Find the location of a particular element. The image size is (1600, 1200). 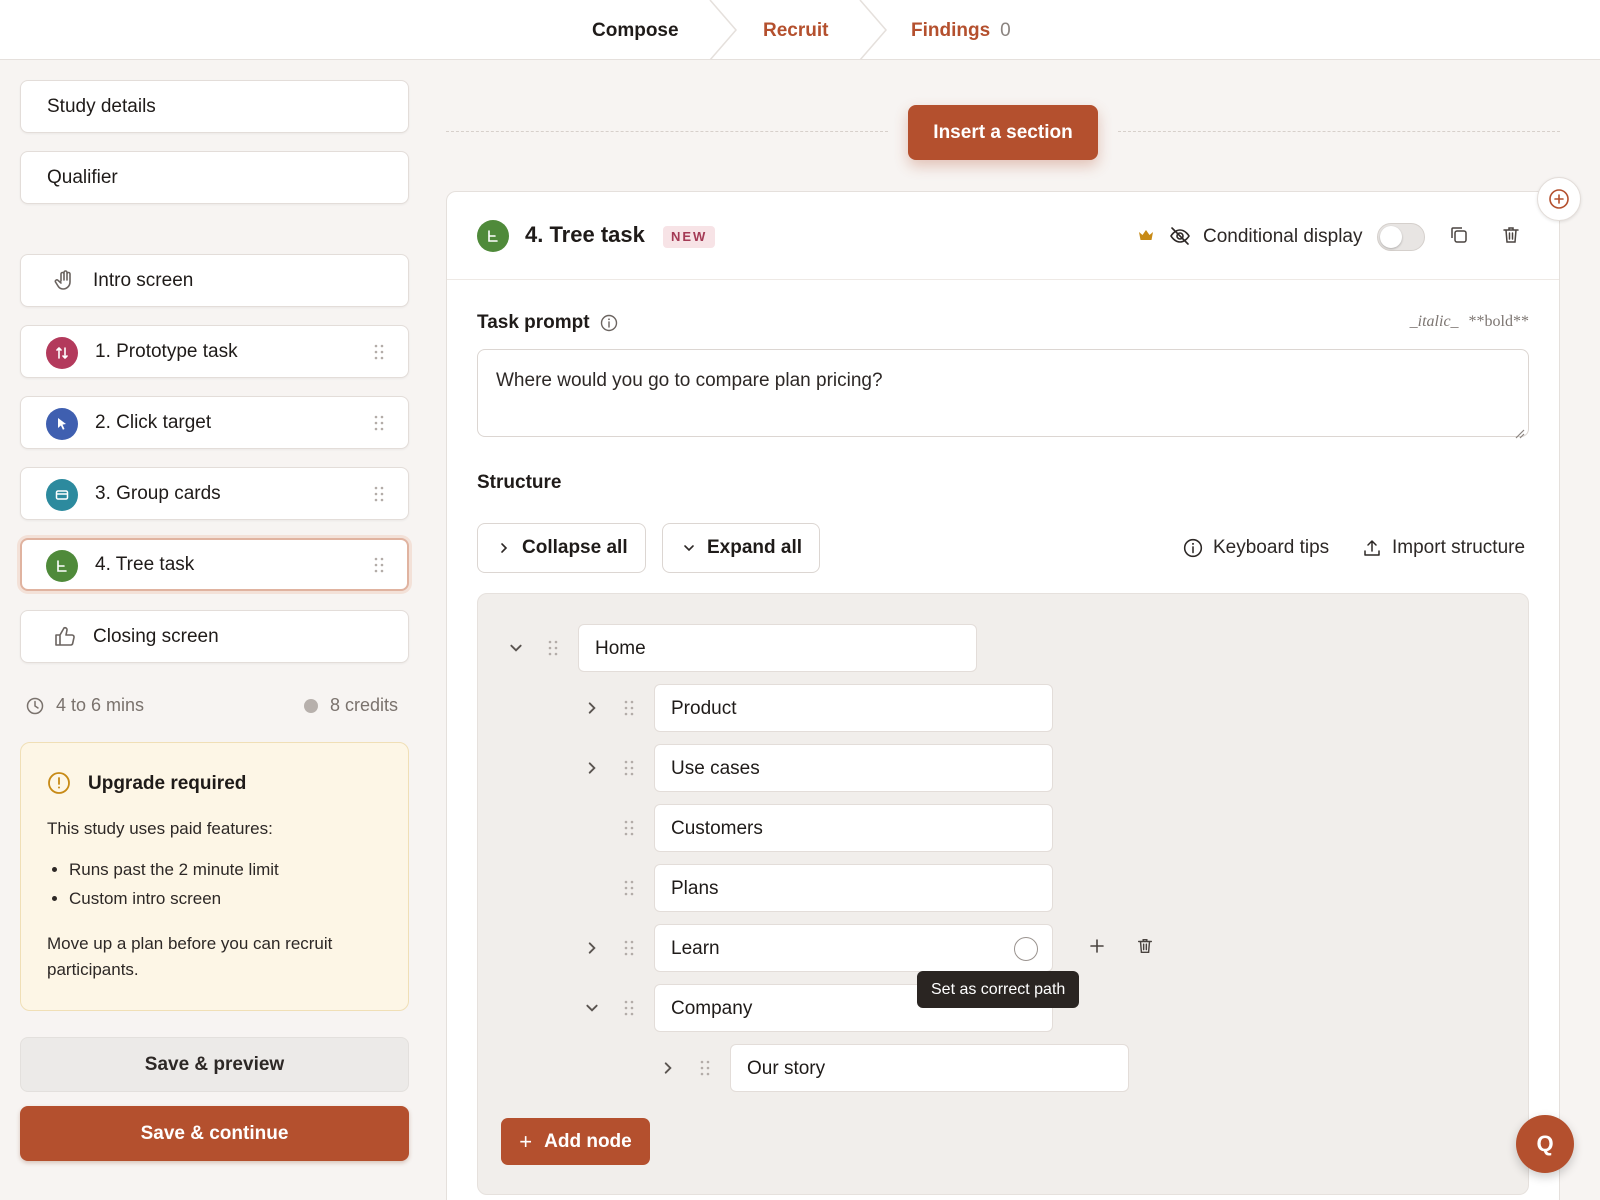

list-item: Custom intro screen is located at coordinates (174, 898).